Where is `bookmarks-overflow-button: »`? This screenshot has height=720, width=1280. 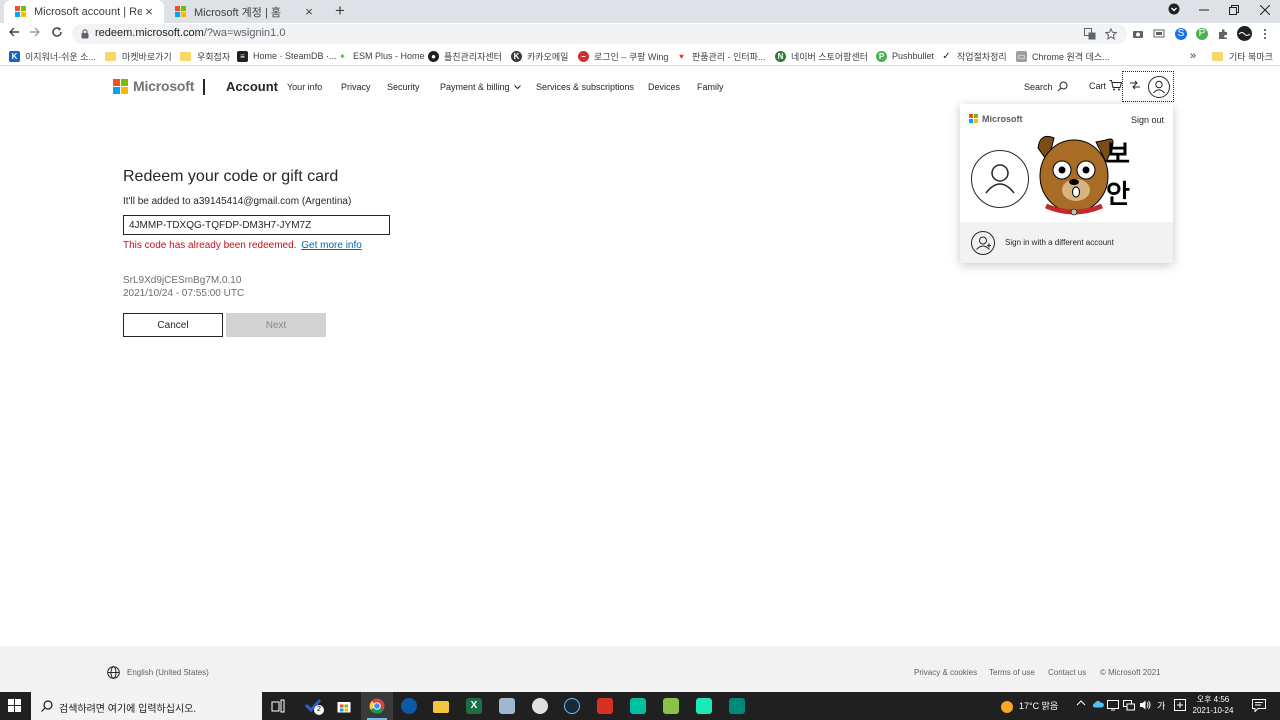
bookmarks-overflow-button: » is located at coordinates (1193, 56).